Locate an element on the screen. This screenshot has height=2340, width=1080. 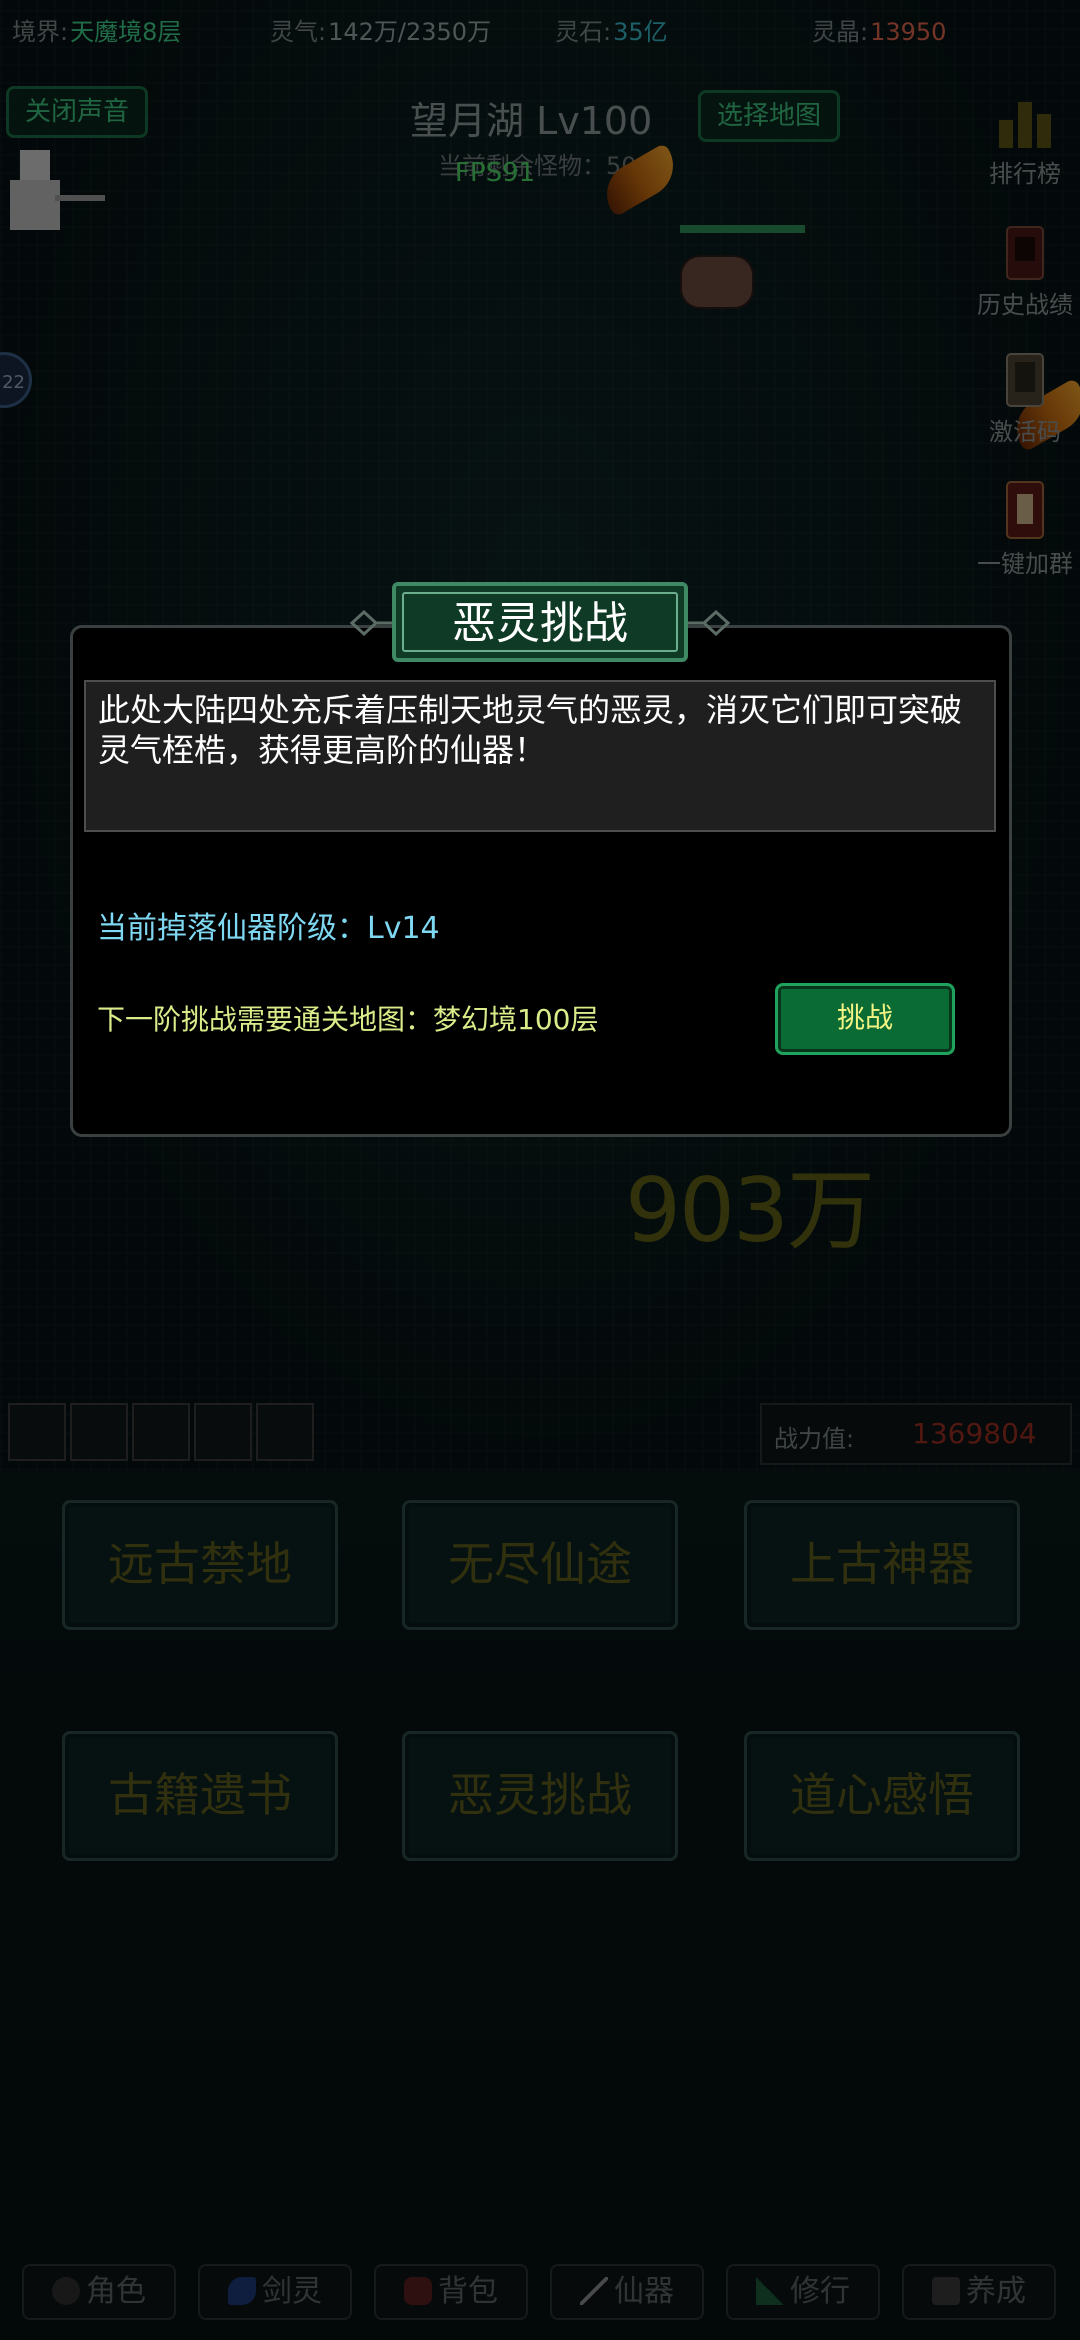
current-drop-level: 当前掉落仙器阶级：Lv14 is located at coordinates (268, 928).